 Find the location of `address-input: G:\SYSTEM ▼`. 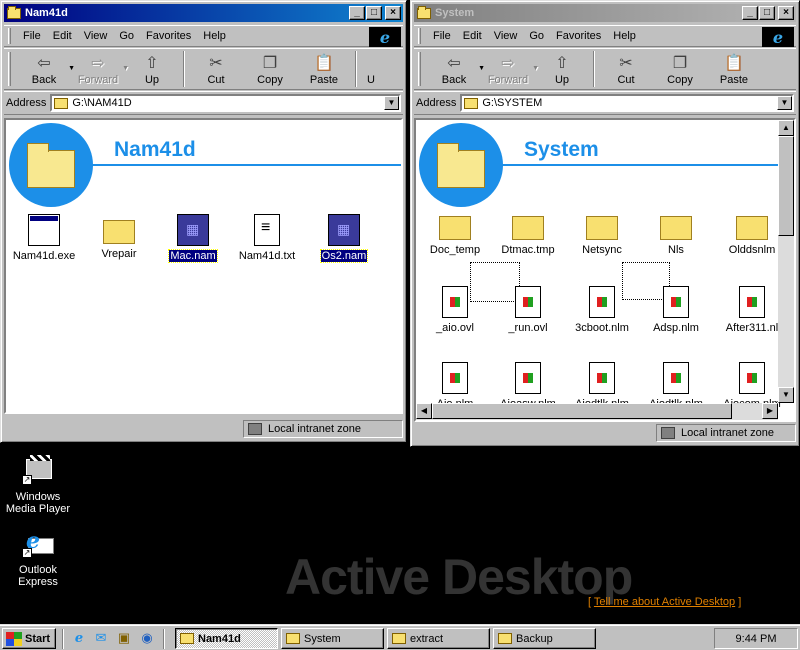

address-input: G:\SYSTEM ▼ is located at coordinates (627, 103).